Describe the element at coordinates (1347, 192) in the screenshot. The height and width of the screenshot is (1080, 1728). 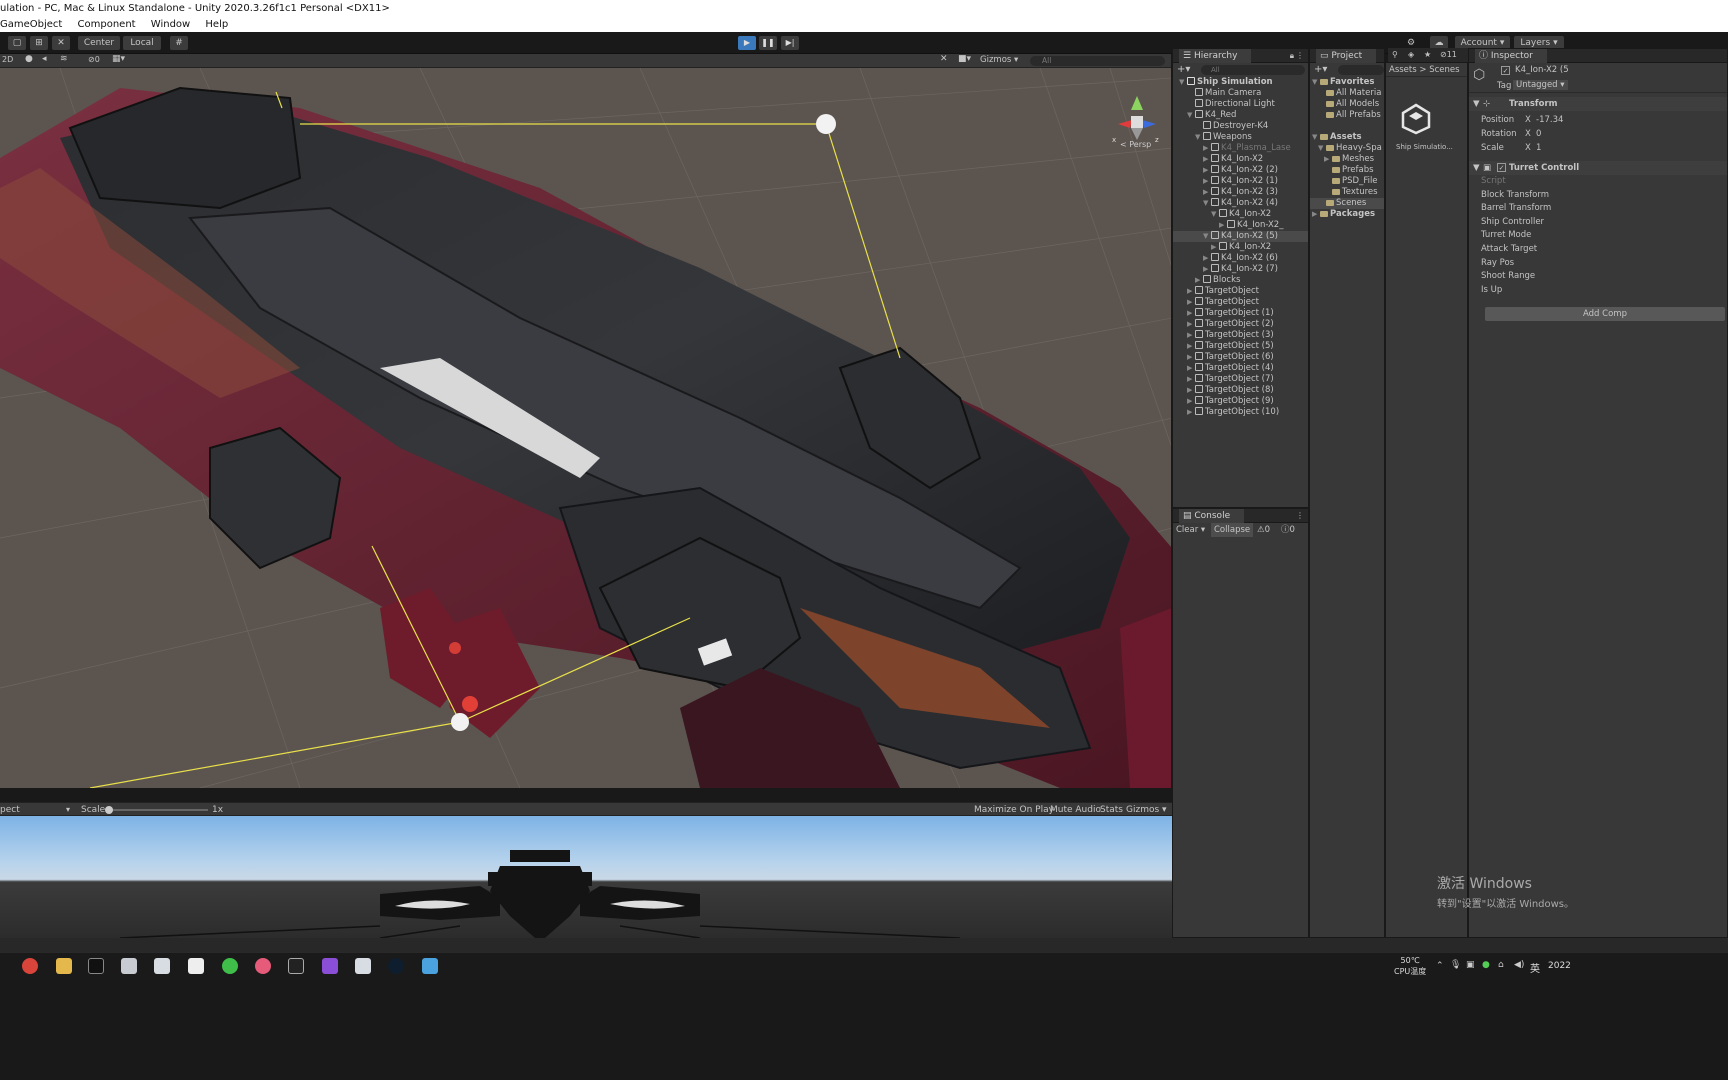
I see `project-item: Textures` at that location.